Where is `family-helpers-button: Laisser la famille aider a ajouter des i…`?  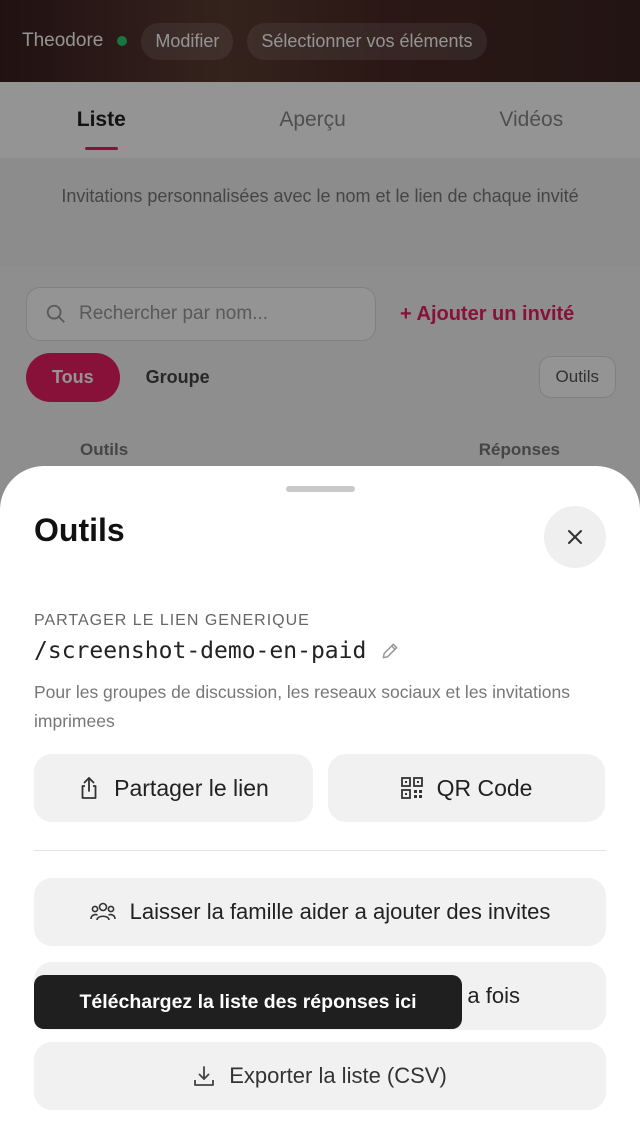
family-helpers-button: Laisser la famille aider a ajouter des i… is located at coordinates (320, 912).